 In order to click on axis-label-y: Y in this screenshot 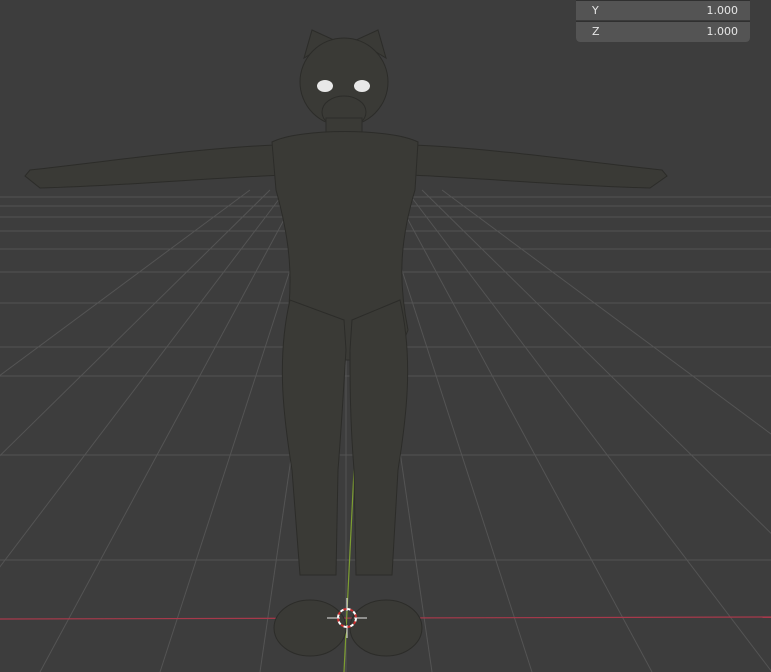, I will do `click(595, 10)`.